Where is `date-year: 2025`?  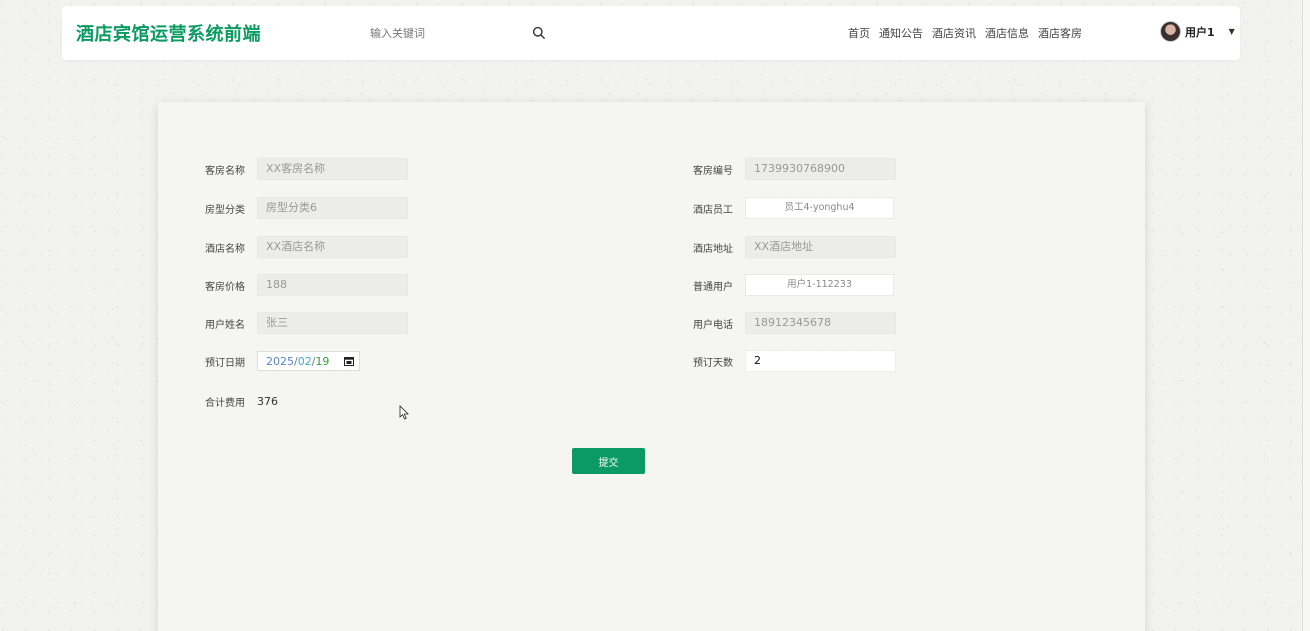
date-year: 2025 is located at coordinates (280, 361).